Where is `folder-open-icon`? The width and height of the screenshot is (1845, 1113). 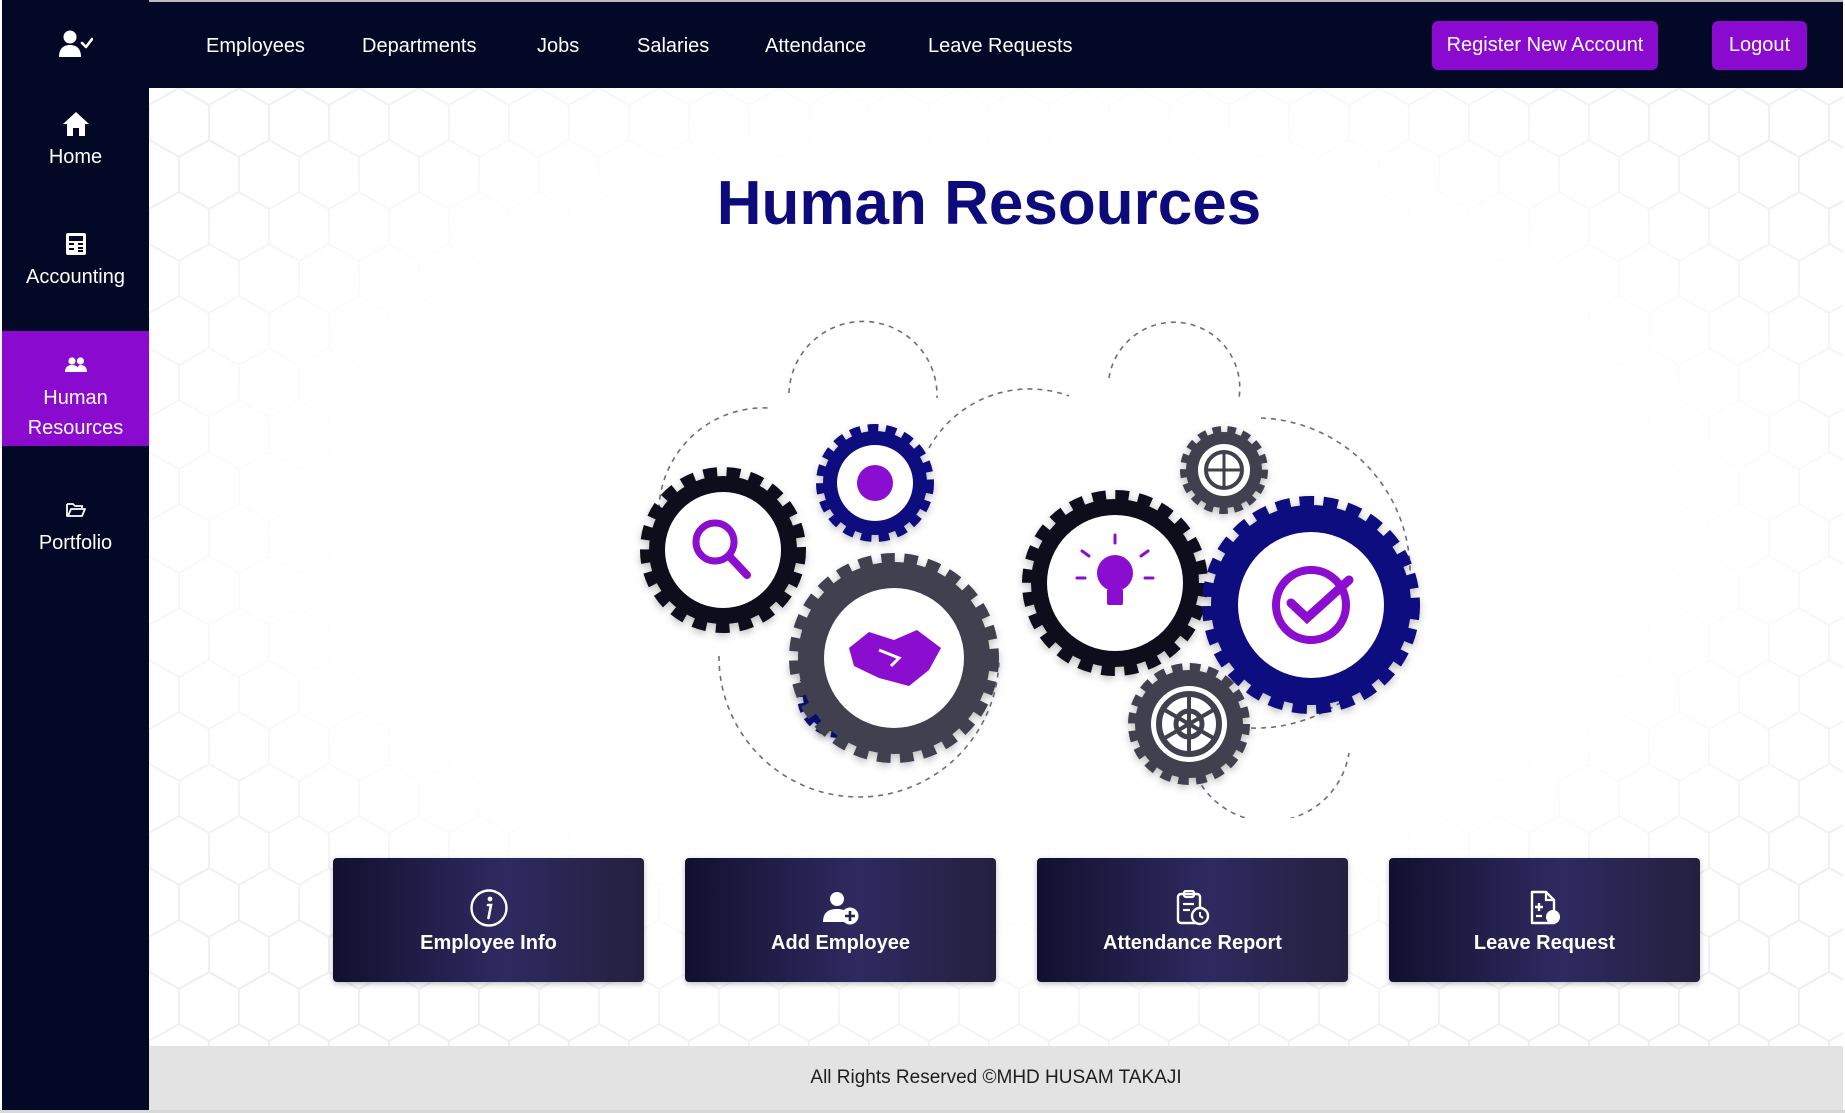
folder-open-icon is located at coordinates (75, 510).